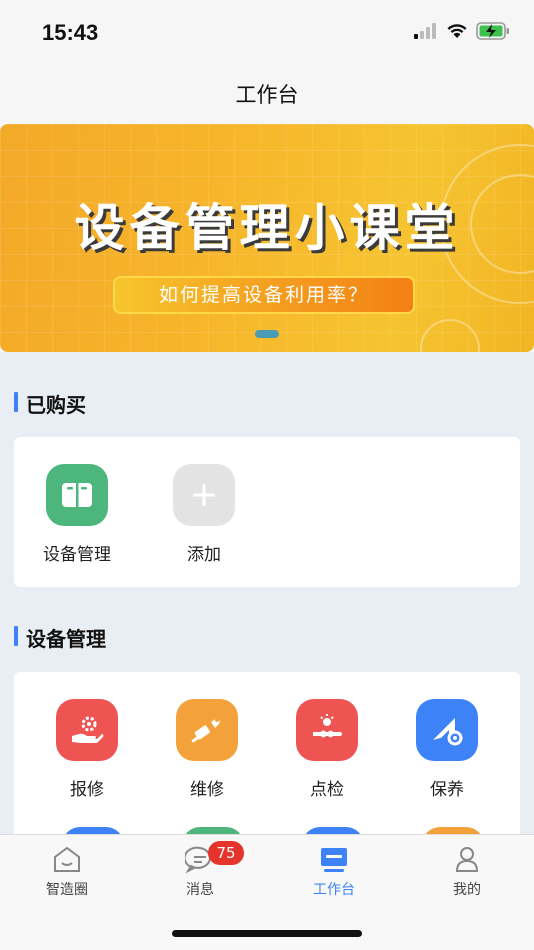  I want to click on purchased-card: 设备管理 添加, so click(267, 512).